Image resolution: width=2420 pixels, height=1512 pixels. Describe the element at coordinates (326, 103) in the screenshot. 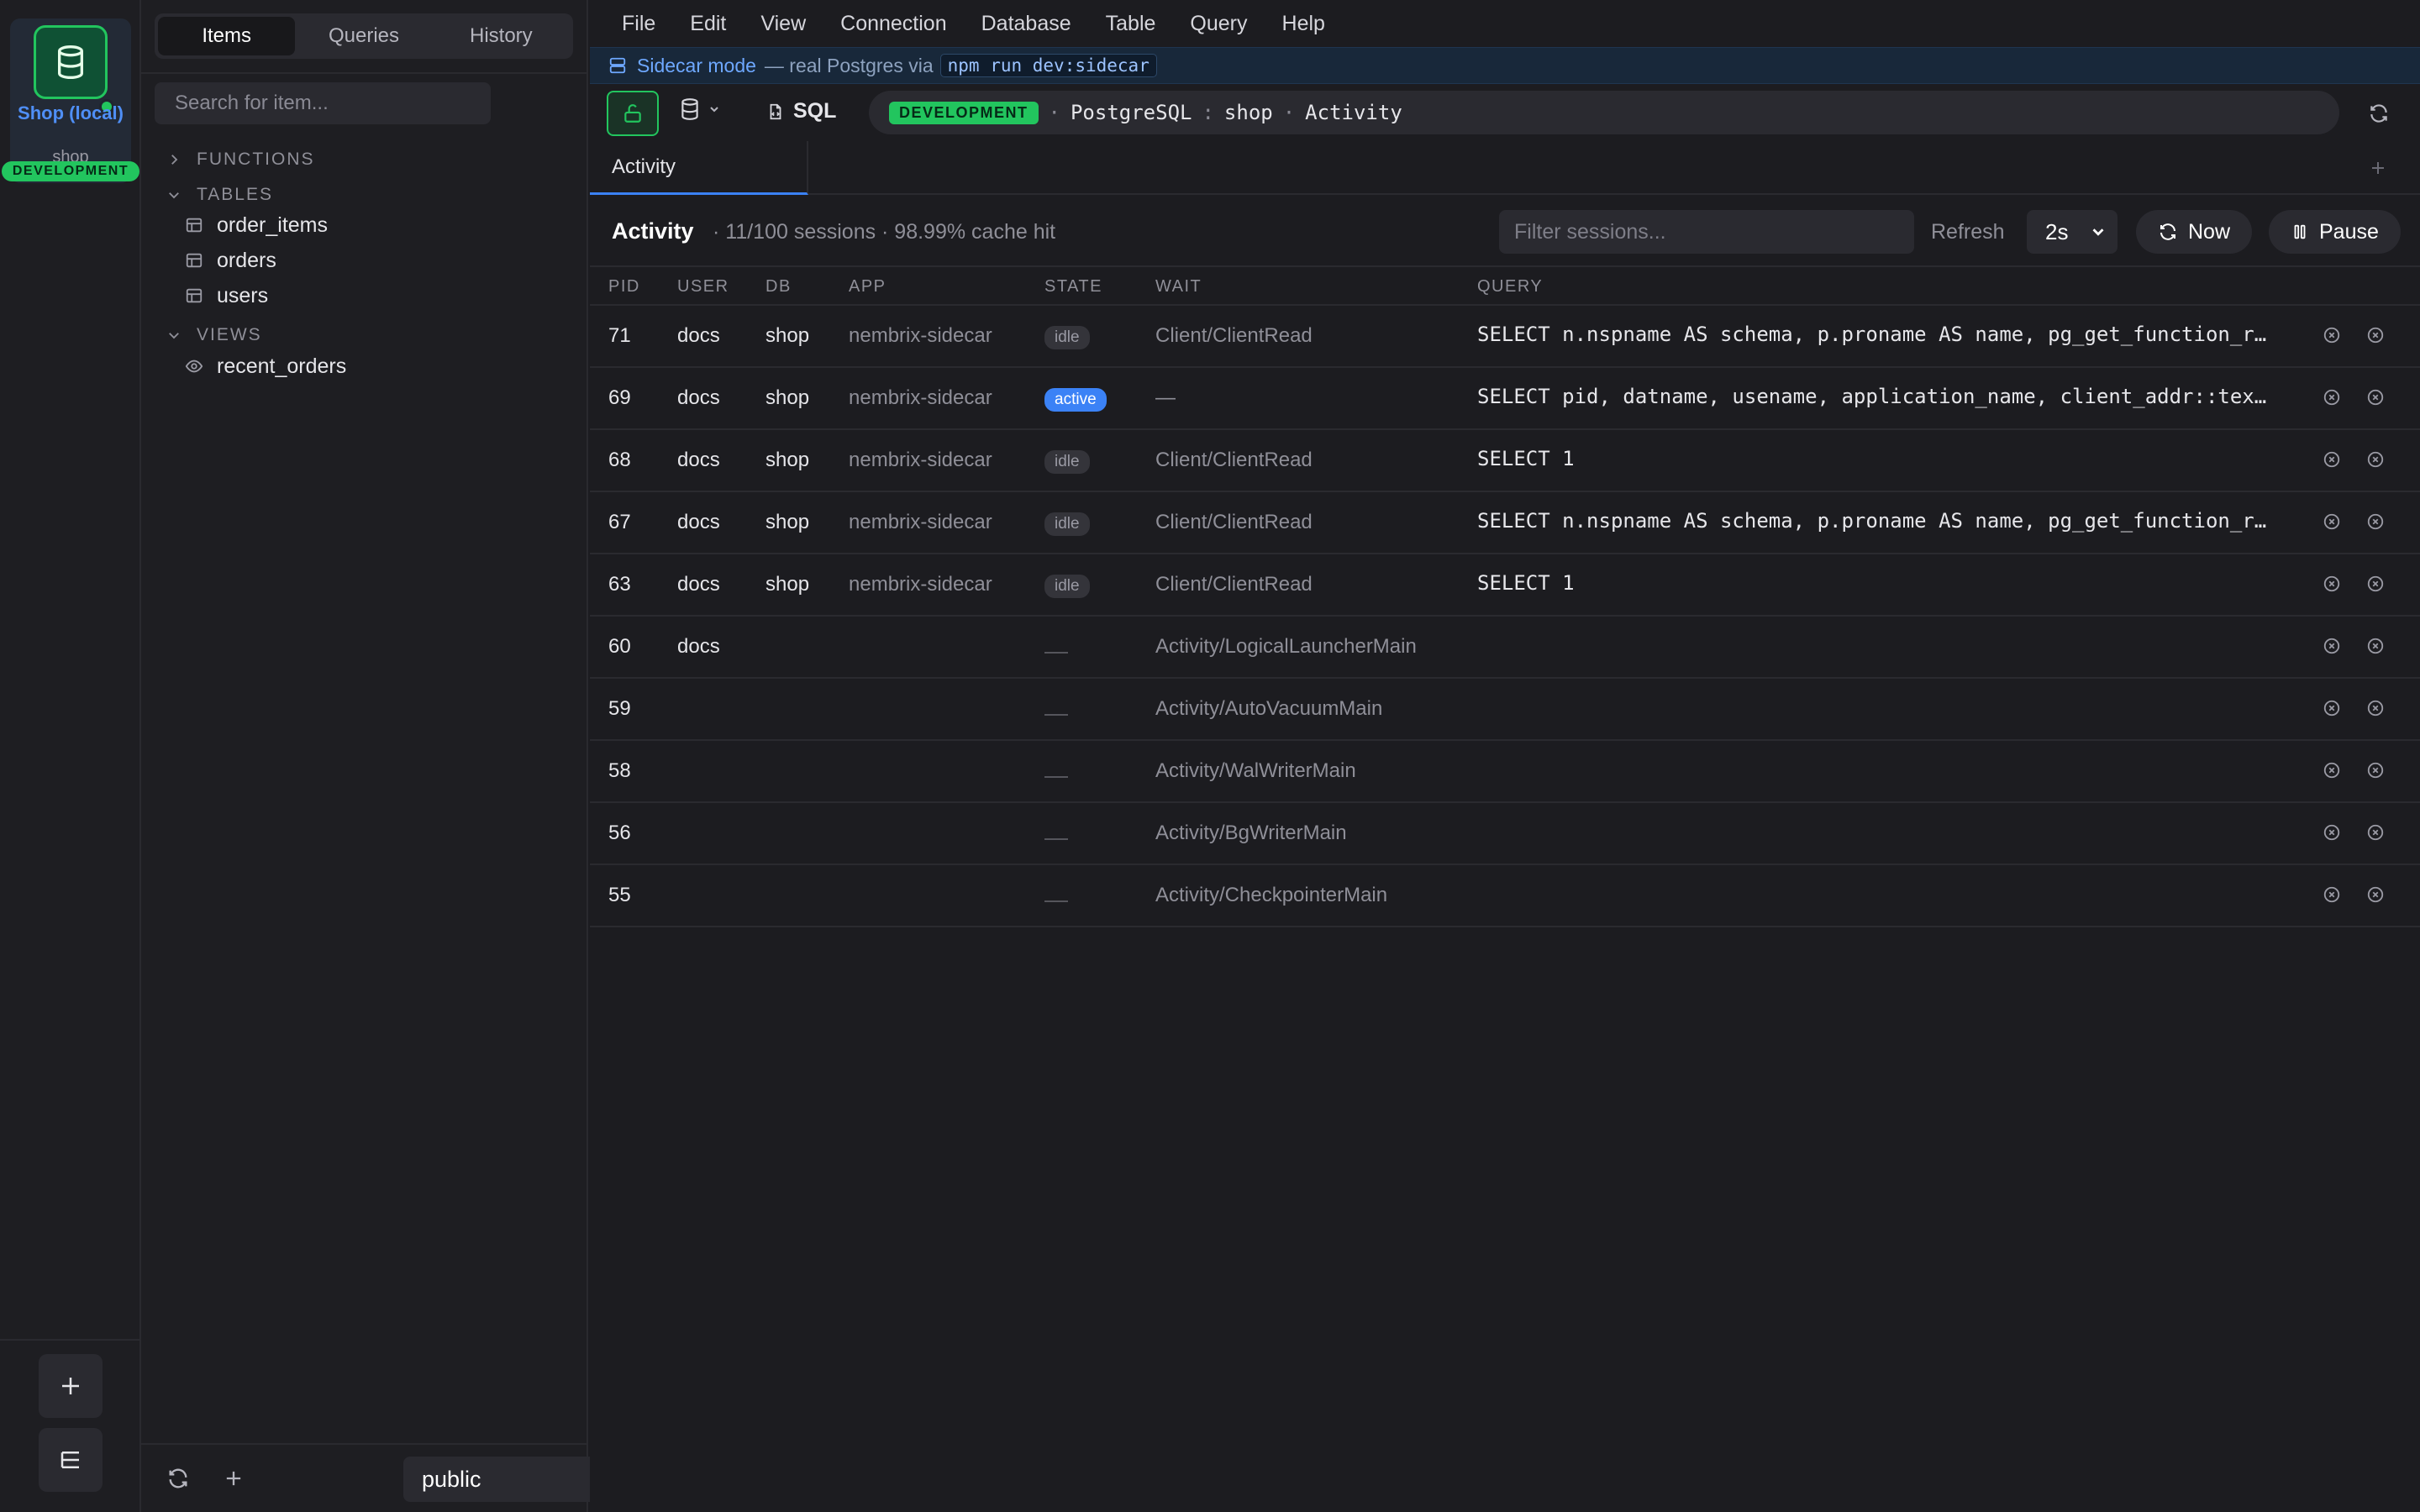

I see `search-input` at that location.